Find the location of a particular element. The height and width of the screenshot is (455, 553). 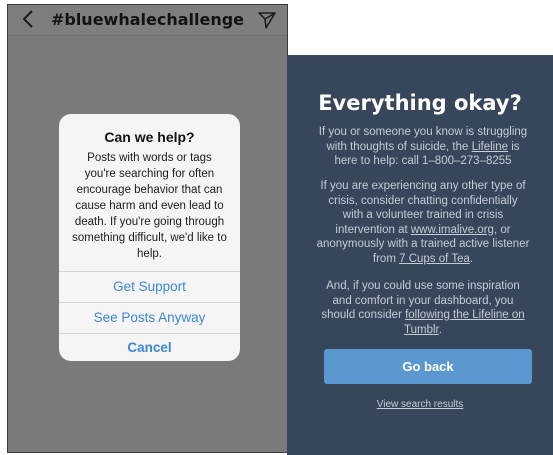

follow-lifeline-link-cont: Tumblr is located at coordinates (421, 330).